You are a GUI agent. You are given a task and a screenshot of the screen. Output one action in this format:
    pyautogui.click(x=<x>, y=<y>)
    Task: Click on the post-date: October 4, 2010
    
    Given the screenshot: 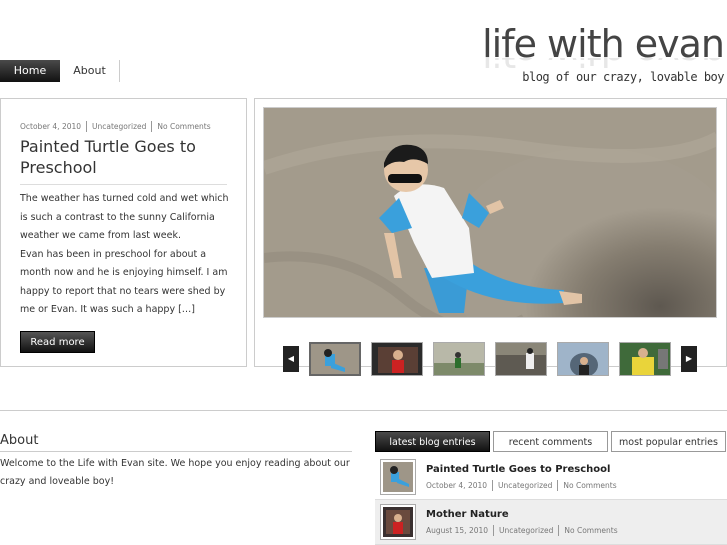 What is the action you would take?
    pyautogui.click(x=51, y=126)
    